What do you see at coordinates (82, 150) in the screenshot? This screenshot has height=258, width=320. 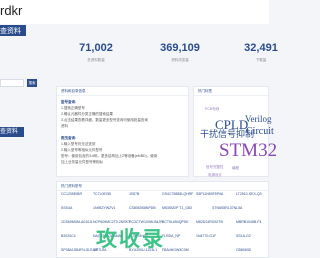 I see `info-line: 2.输入型号等相似元件型号` at bounding box center [82, 150].